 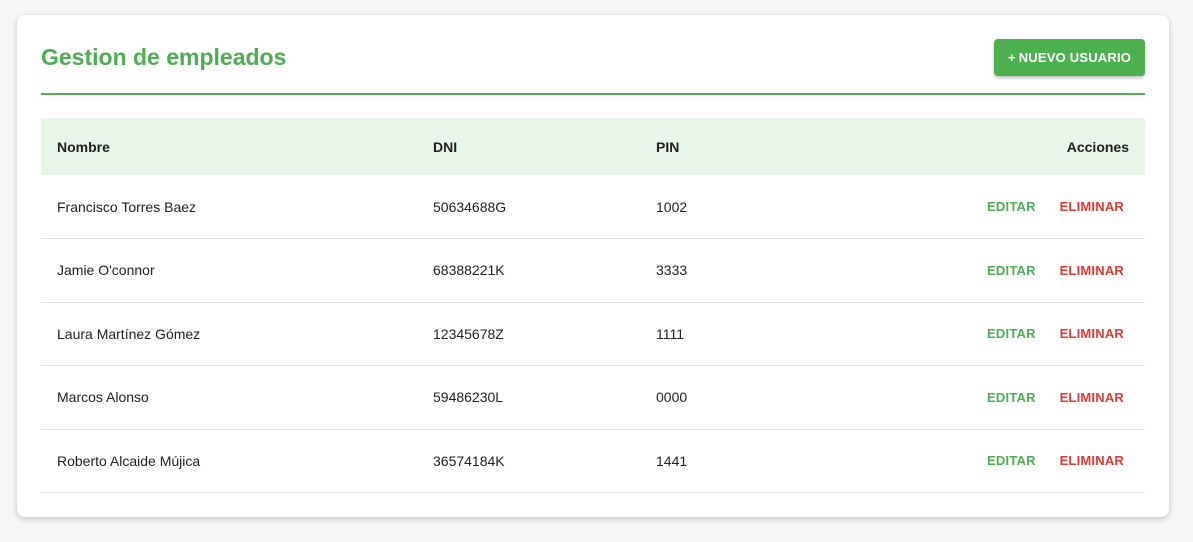 I want to click on cell-dni: 36574184K, so click(x=469, y=460).